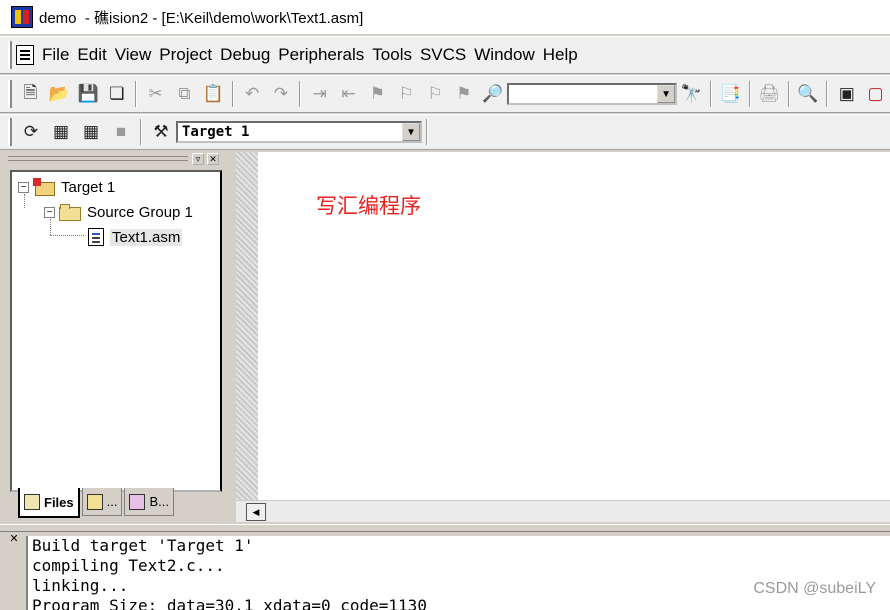 The width and height of the screenshot is (890, 610). I want to click on menu-peripherals: Peripherals, so click(321, 55).